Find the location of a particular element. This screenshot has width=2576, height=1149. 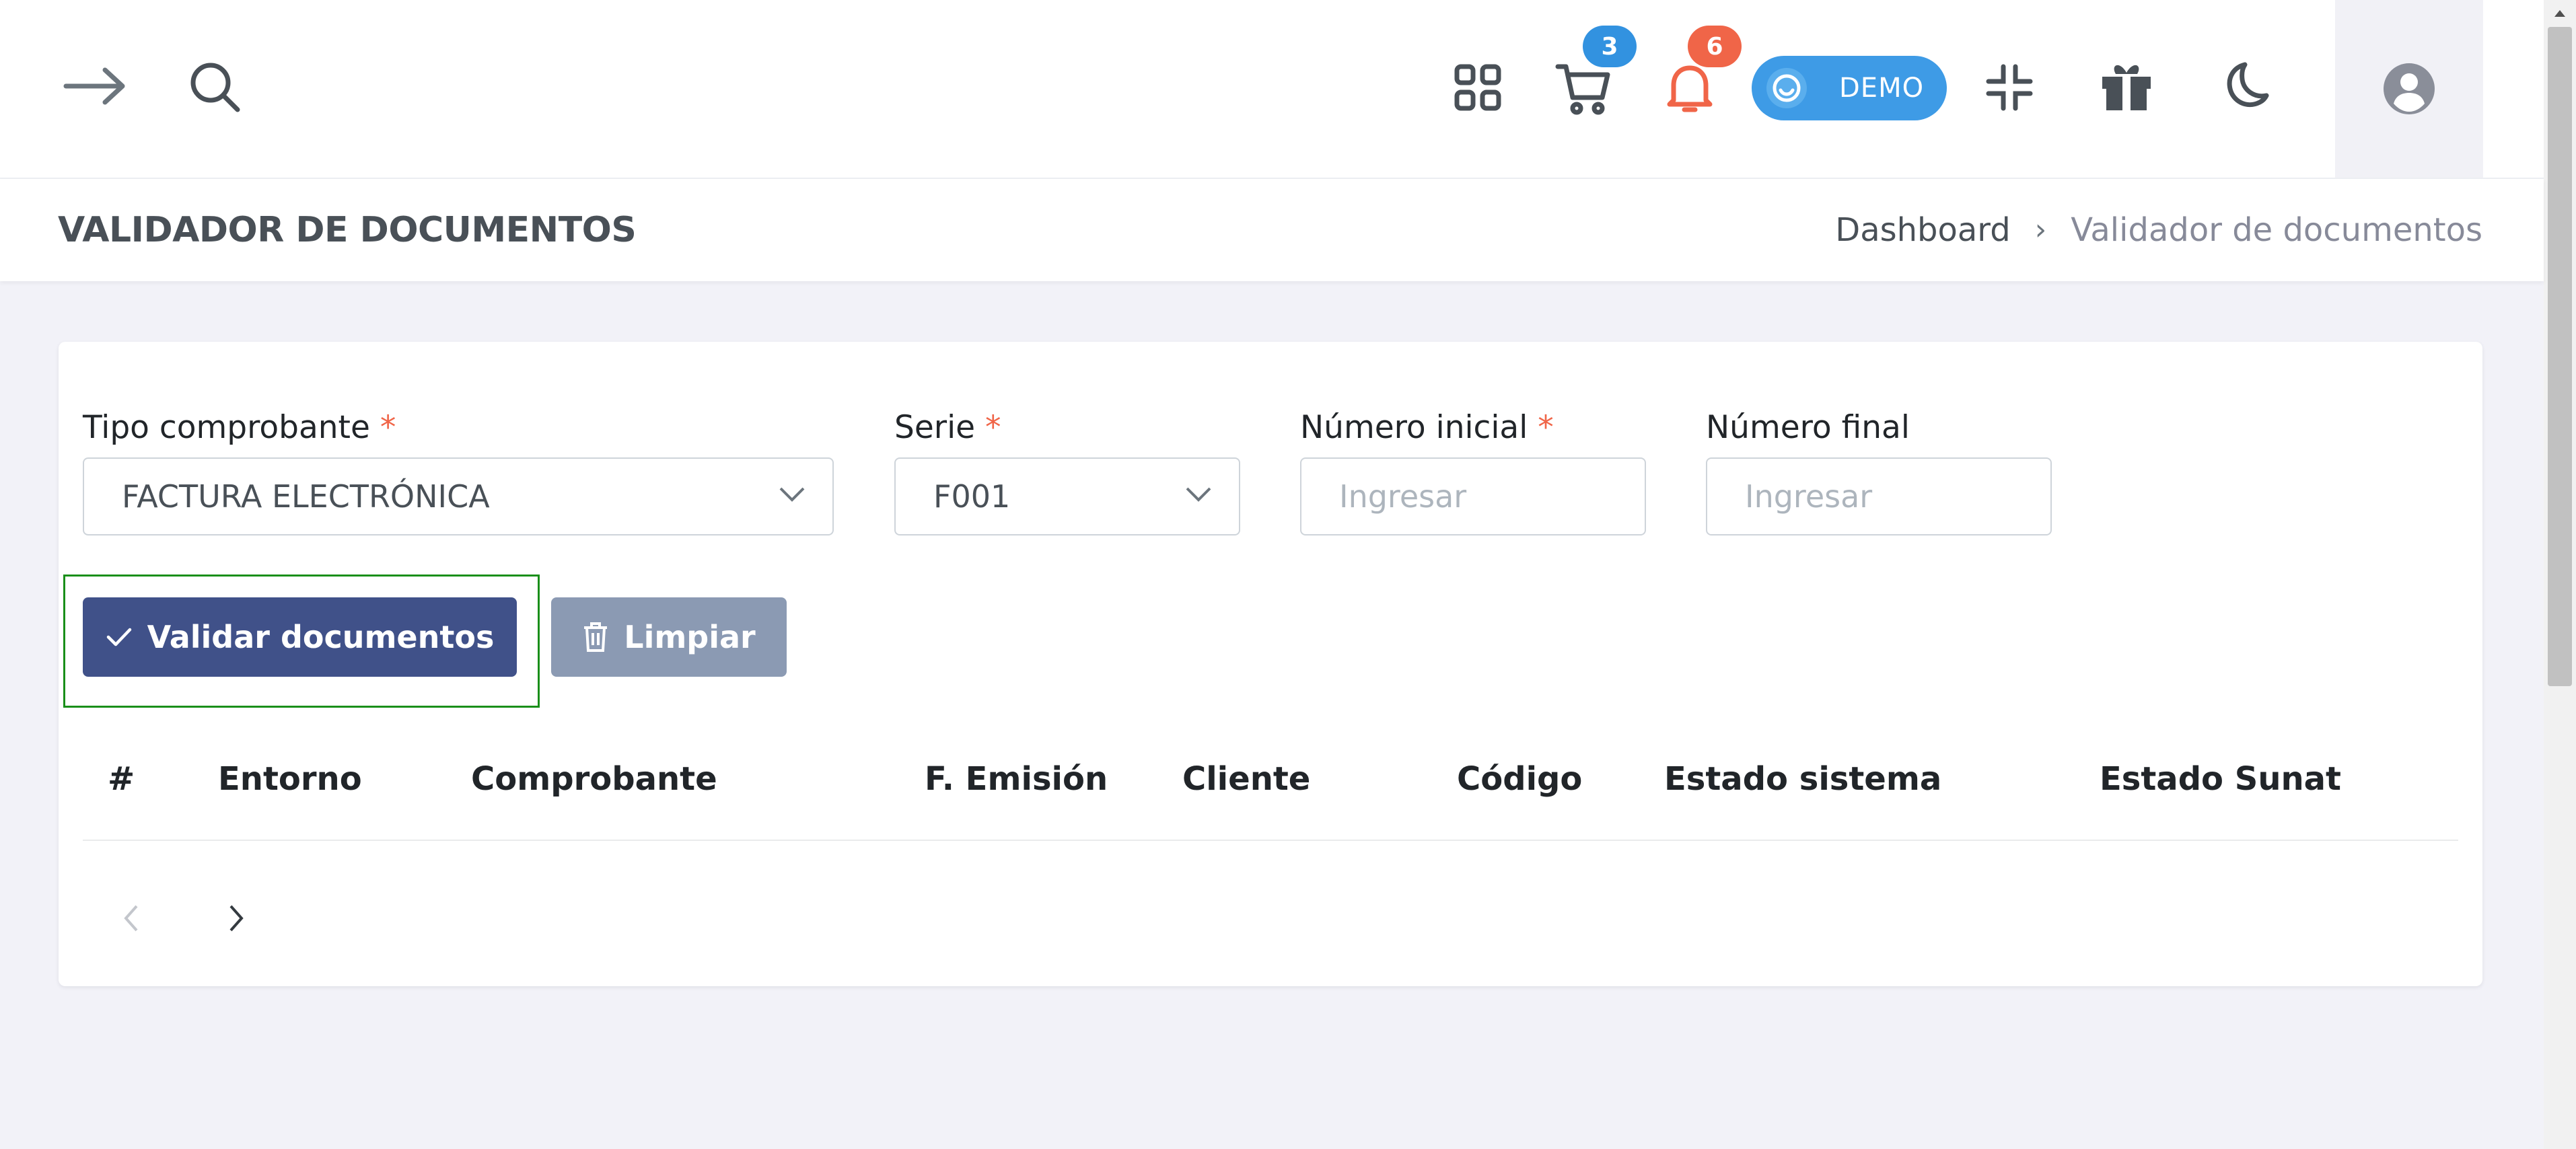

demo-mode-toggle: DEMO is located at coordinates (1849, 88).